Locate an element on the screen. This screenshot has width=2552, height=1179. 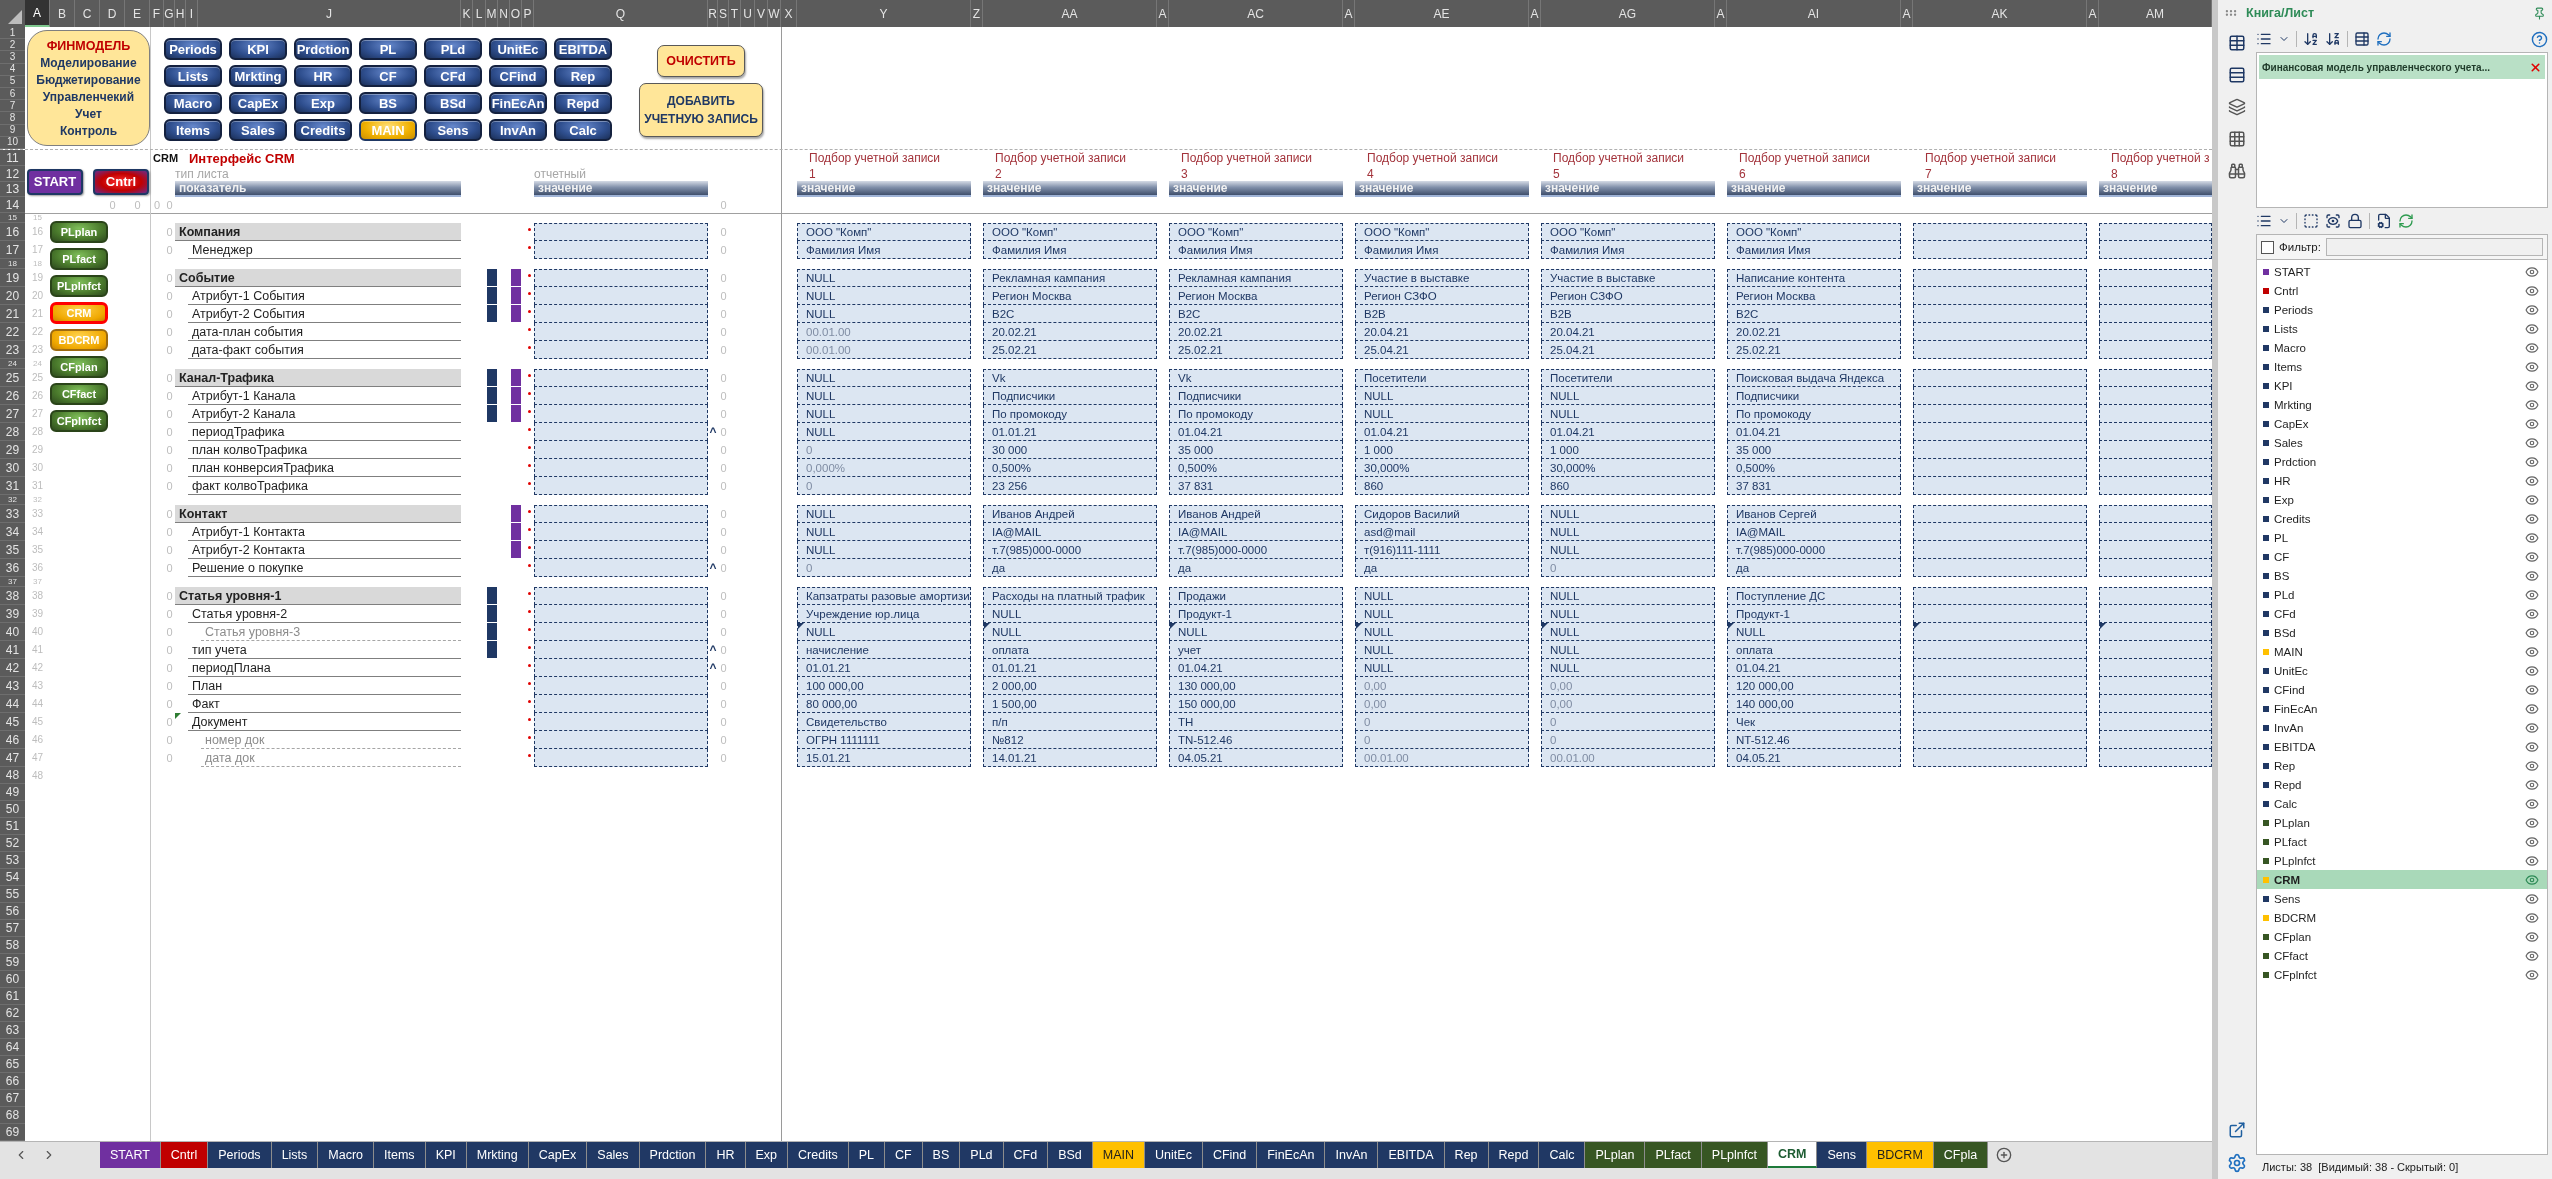
sheet-nav-button: KPI is located at coordinates (258, 49).